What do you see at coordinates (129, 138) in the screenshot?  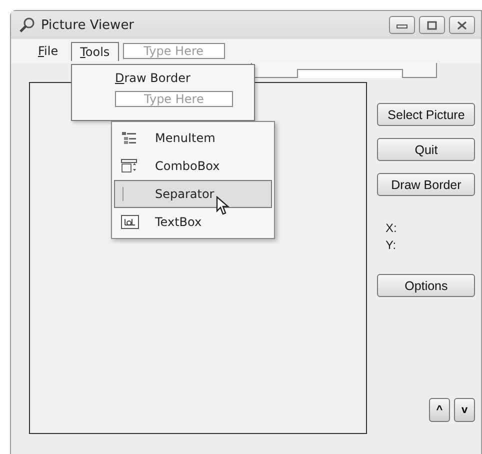 I see `menu-list-icon` at bounding box center [129, 138].